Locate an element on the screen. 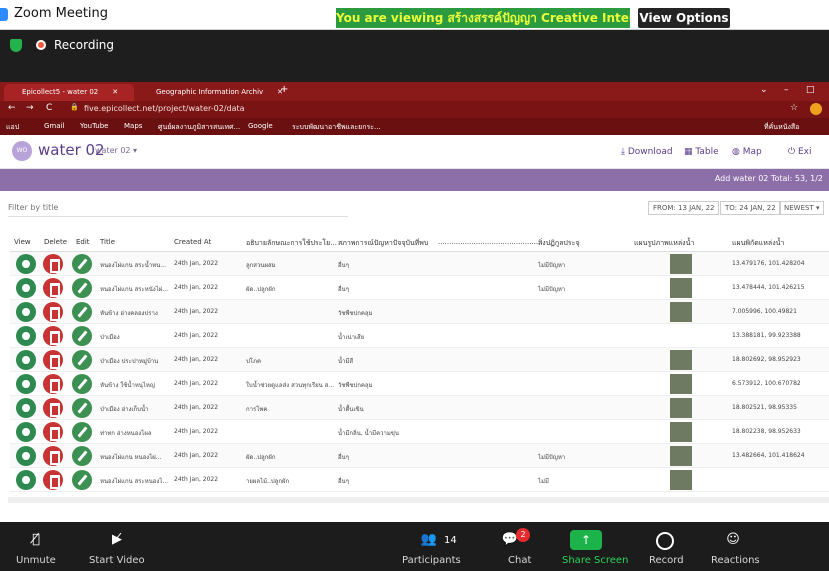  unmute-button: Unmute is located at coordinates (36, 560).